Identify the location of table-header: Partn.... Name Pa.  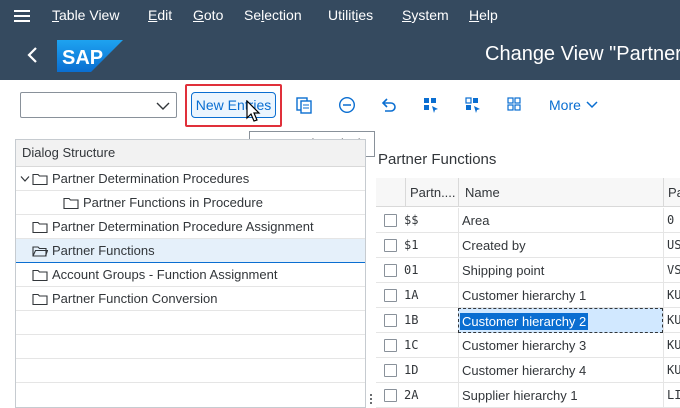
(528, 192).